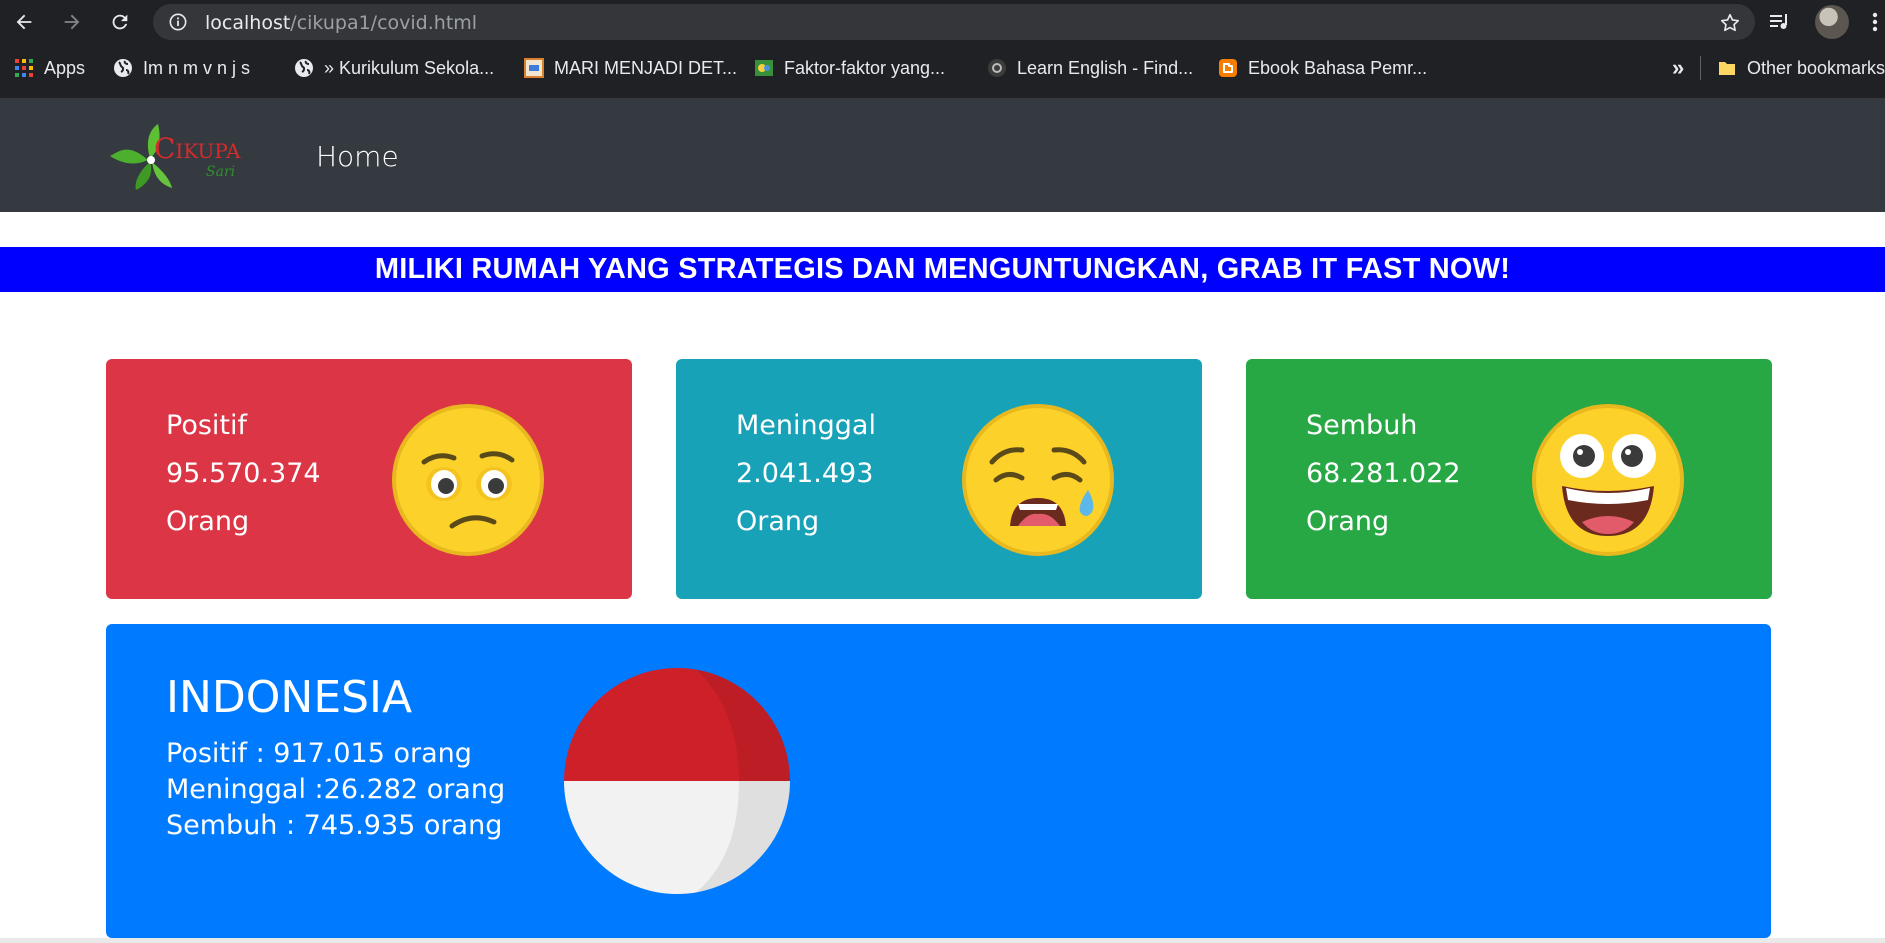 Image resolution: width=1885 pixels, height=943 pixels. I want to click on media-control-button, so click(1779, 22).